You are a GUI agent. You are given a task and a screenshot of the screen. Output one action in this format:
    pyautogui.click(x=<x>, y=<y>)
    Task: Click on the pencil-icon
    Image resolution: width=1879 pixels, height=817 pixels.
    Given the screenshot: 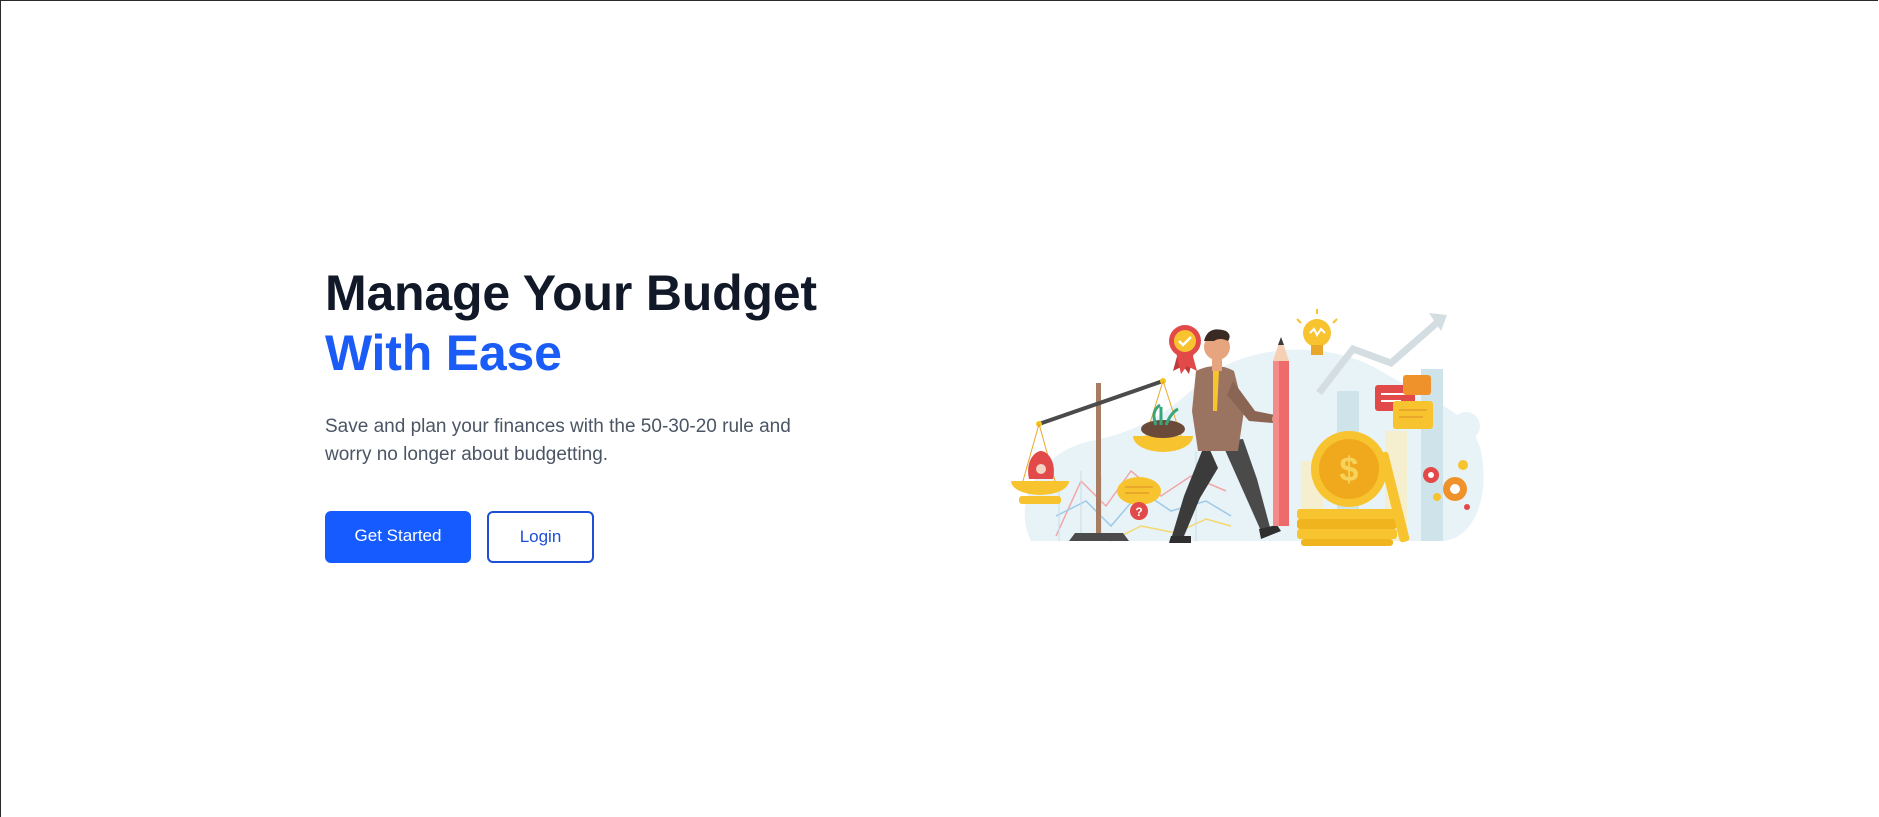 What is the action you would take?
    pyautogui.click(x=1281, y=431)
    